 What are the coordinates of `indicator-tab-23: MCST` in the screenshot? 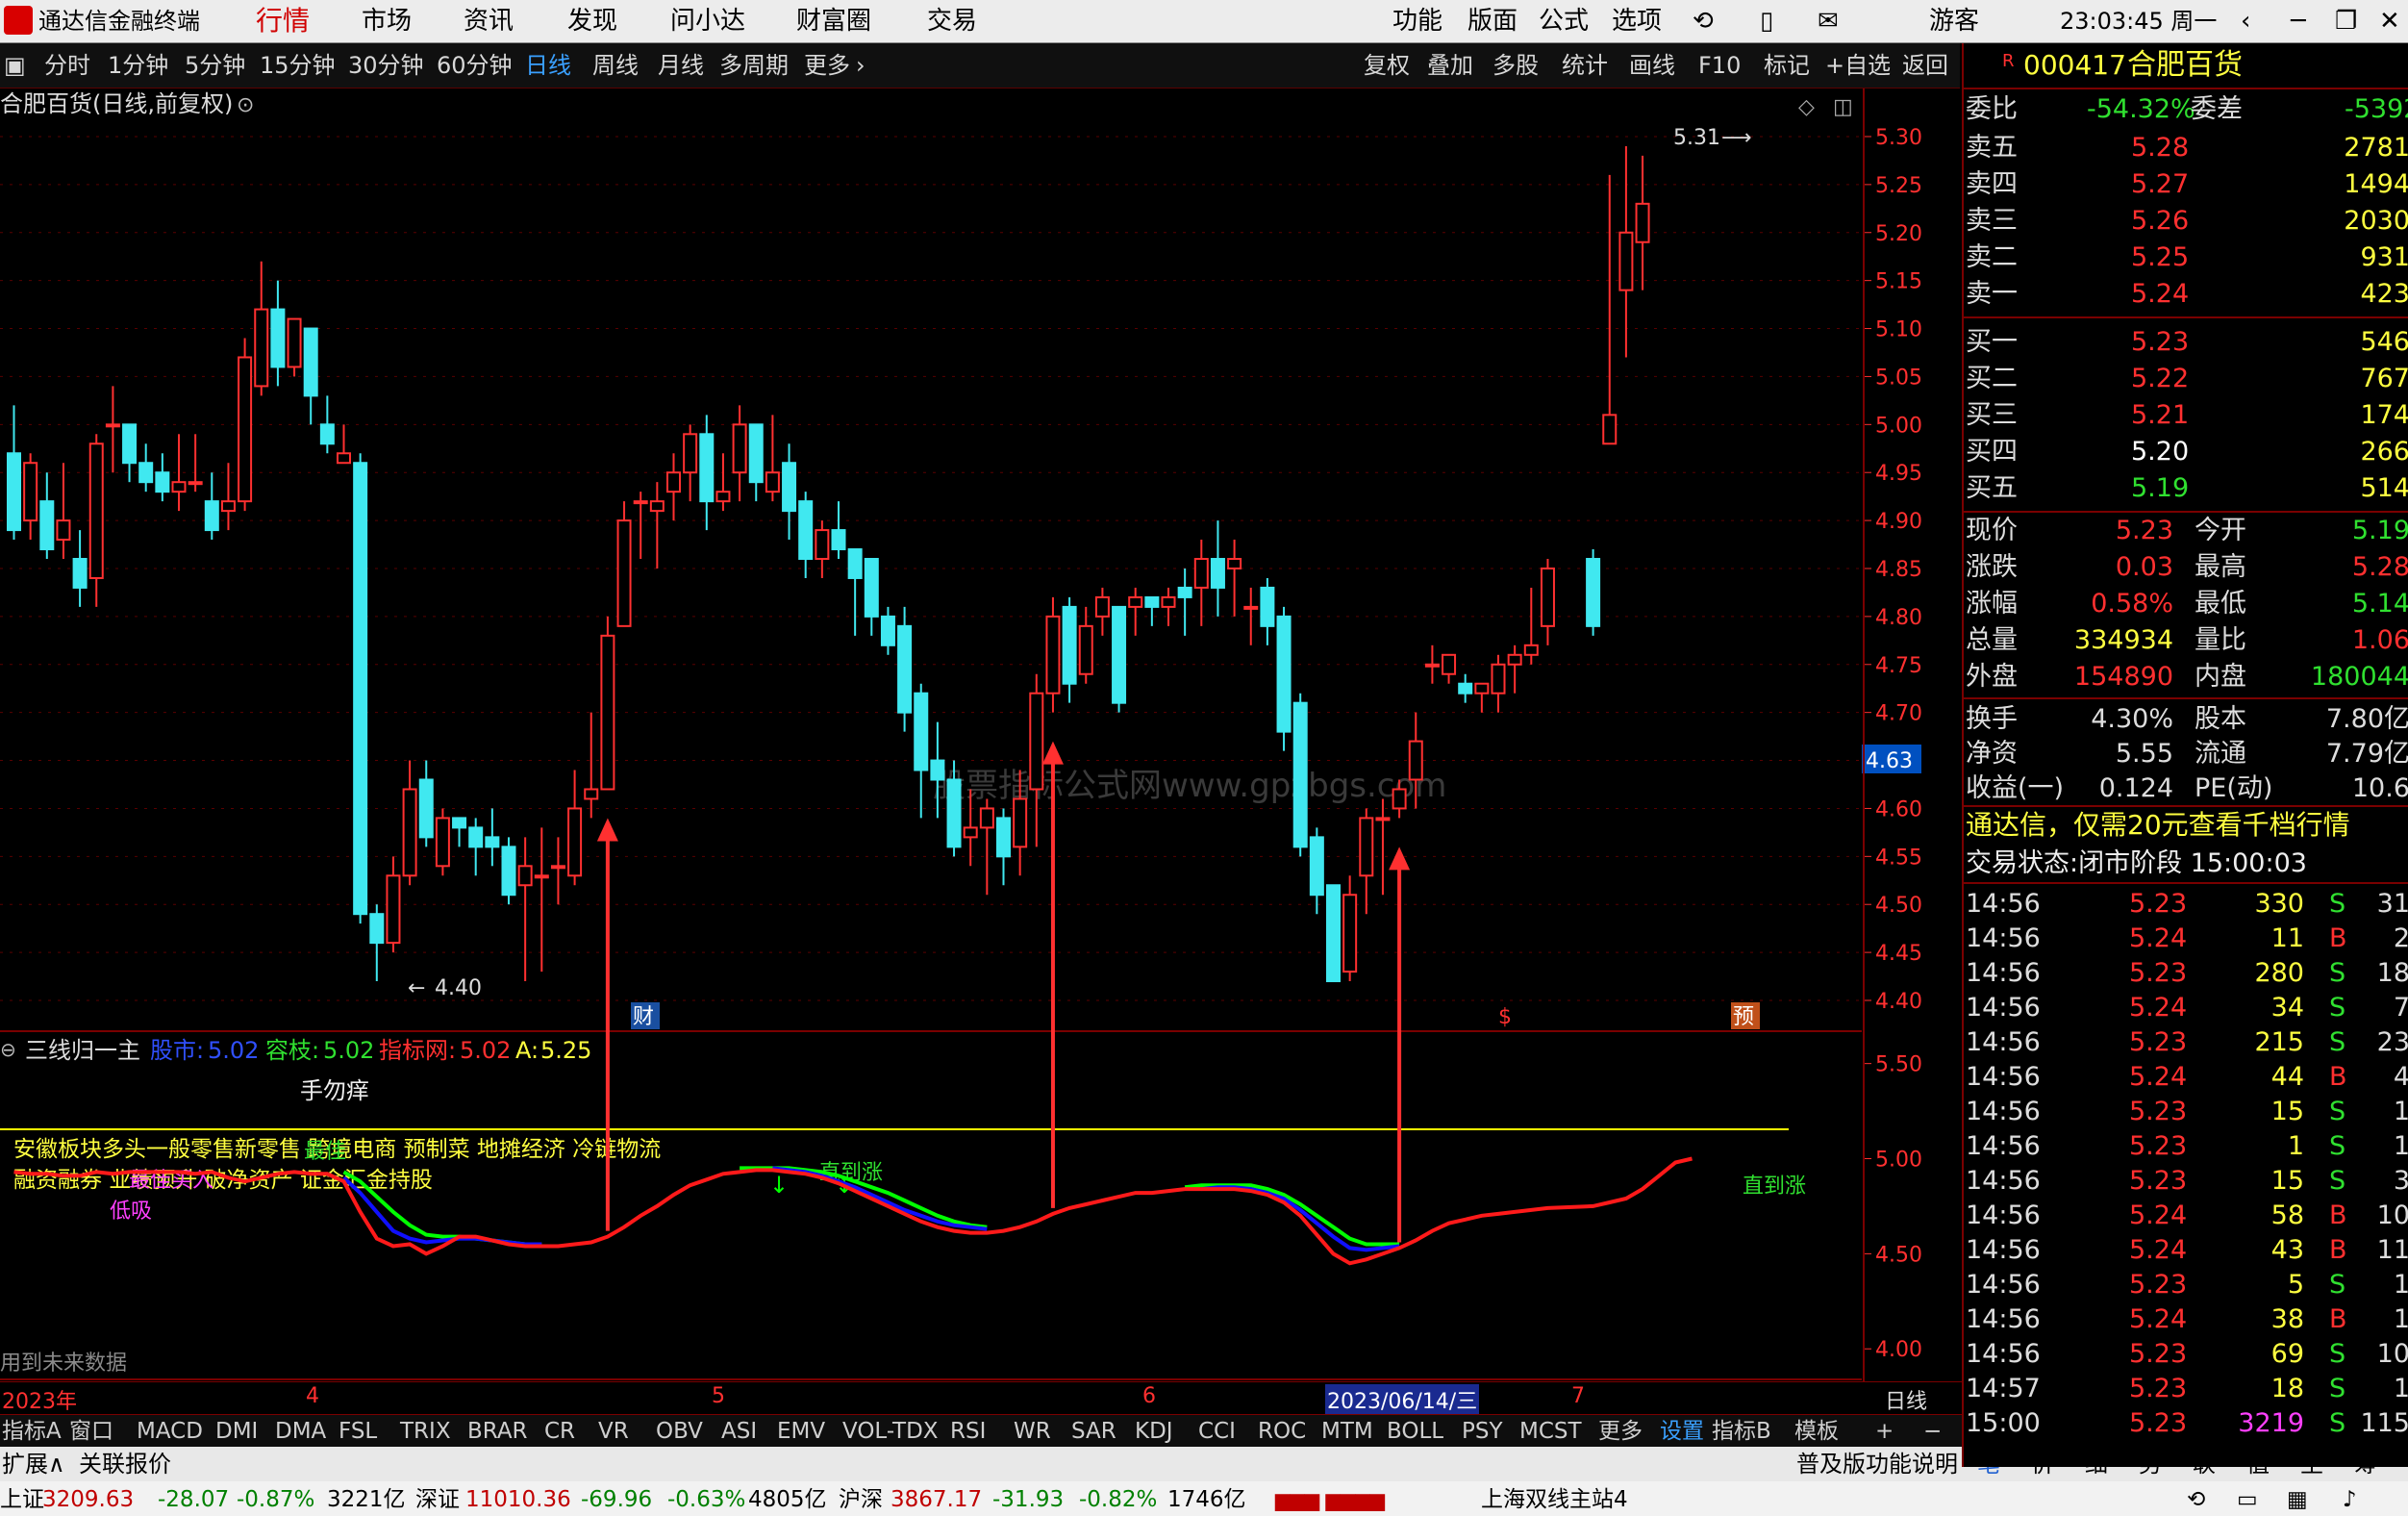 It's located at (1550, 1431).